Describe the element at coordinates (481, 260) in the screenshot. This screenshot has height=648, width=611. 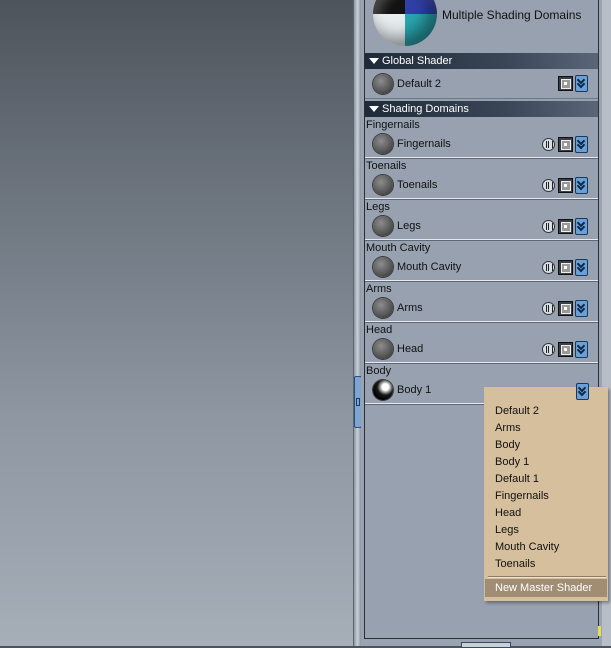
I see `domain-row-mouth-cavity: Mouth Cavity Mouth Cavity` at that location.